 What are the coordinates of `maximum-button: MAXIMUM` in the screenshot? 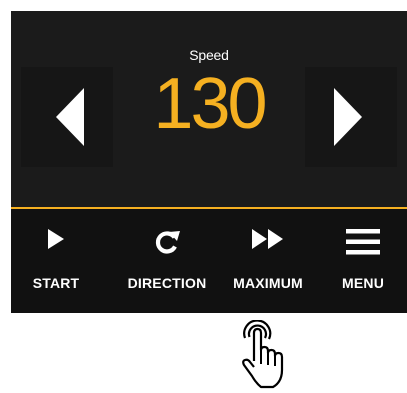 It's located at (268, 261).